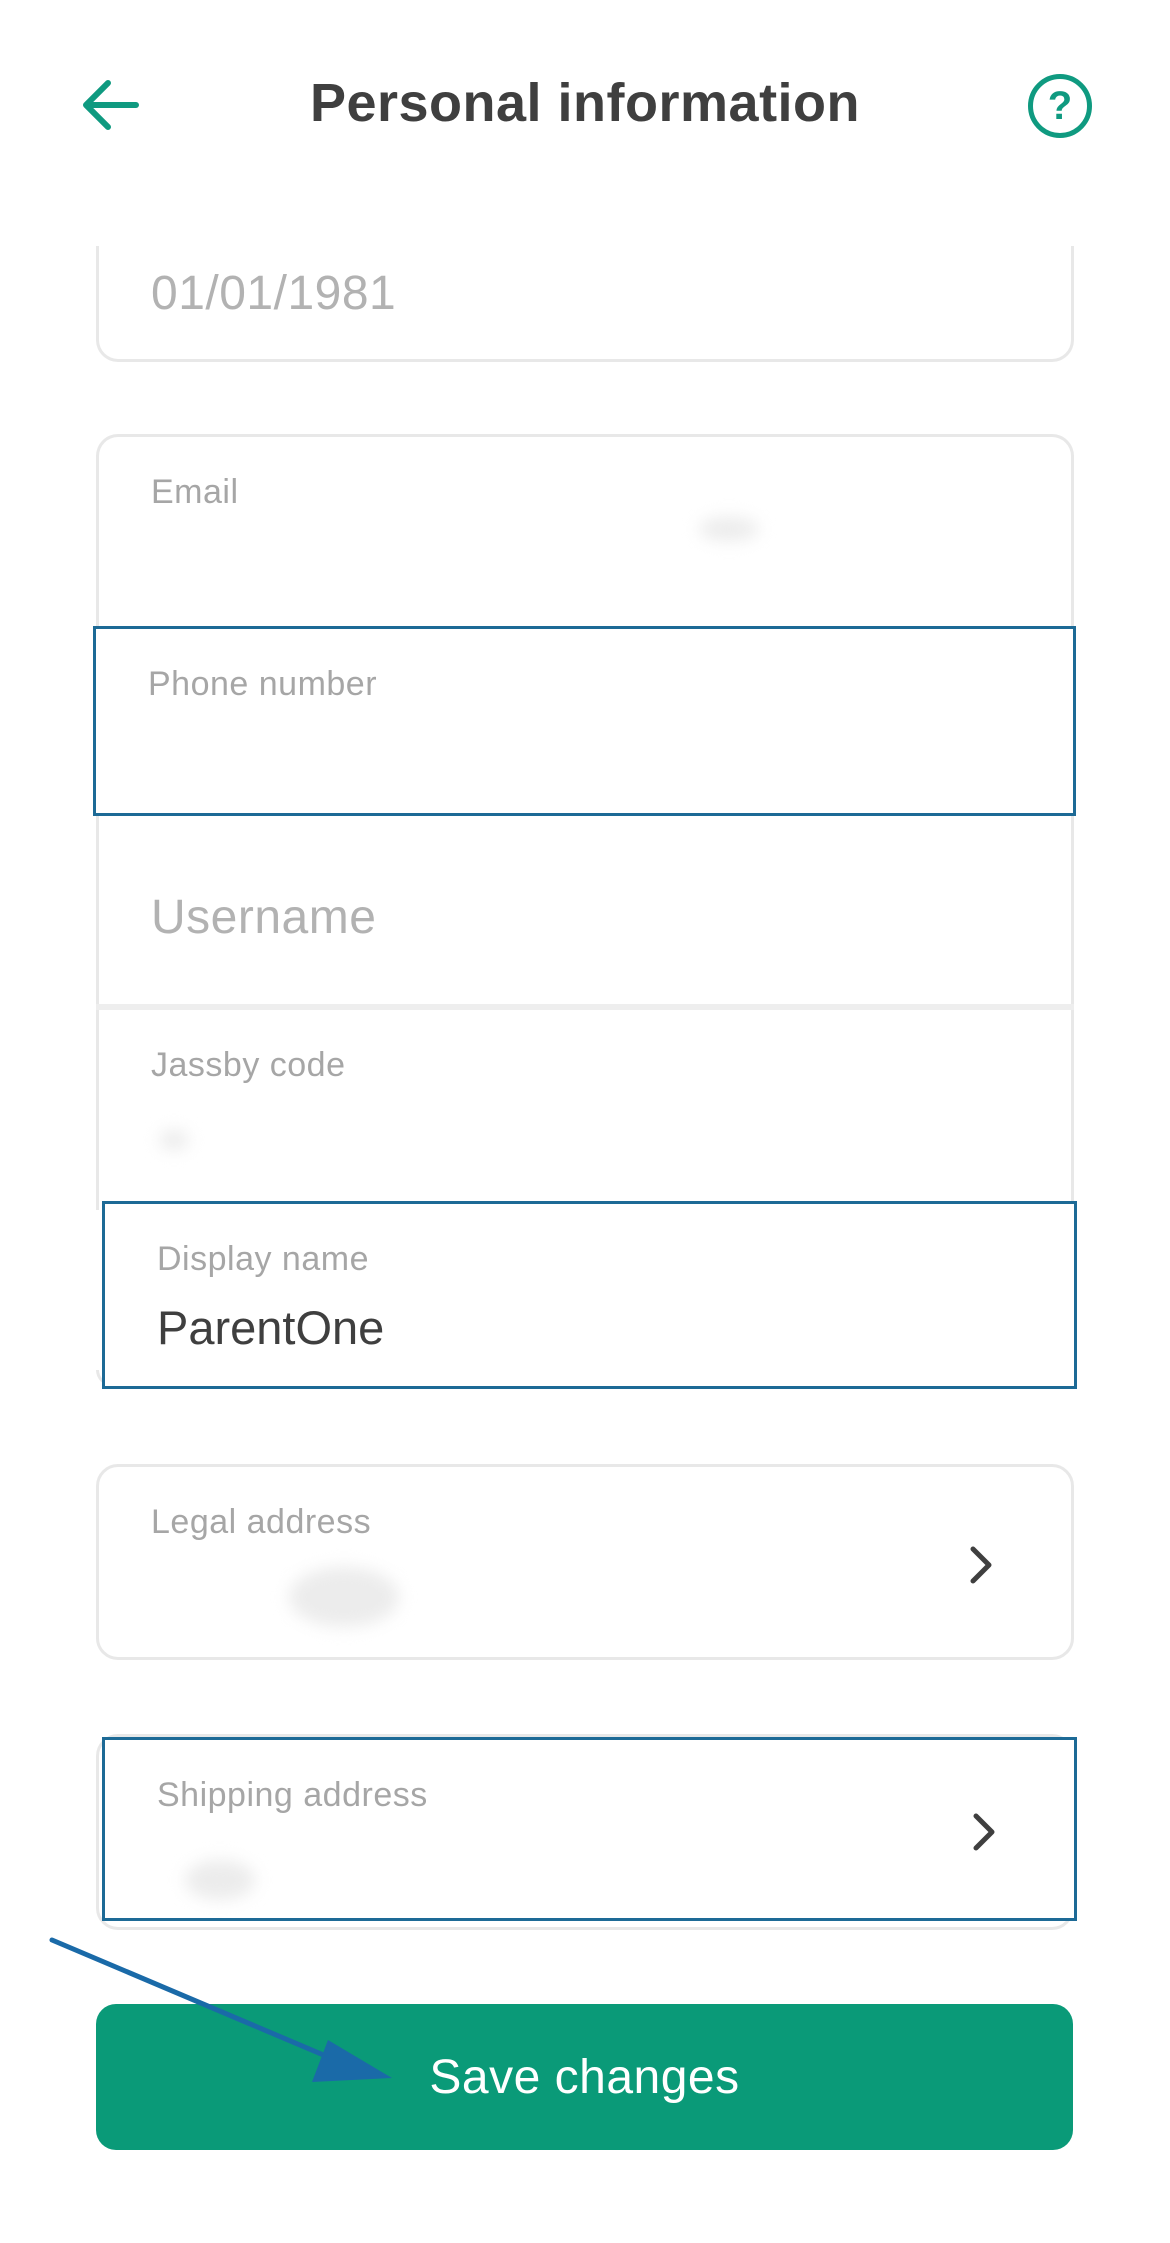 This screenshot has width=1170, height=2243. Describe the element at coordinates (263, 684) in the screenshot. I see `phone-number-label: Phone number` at that location.